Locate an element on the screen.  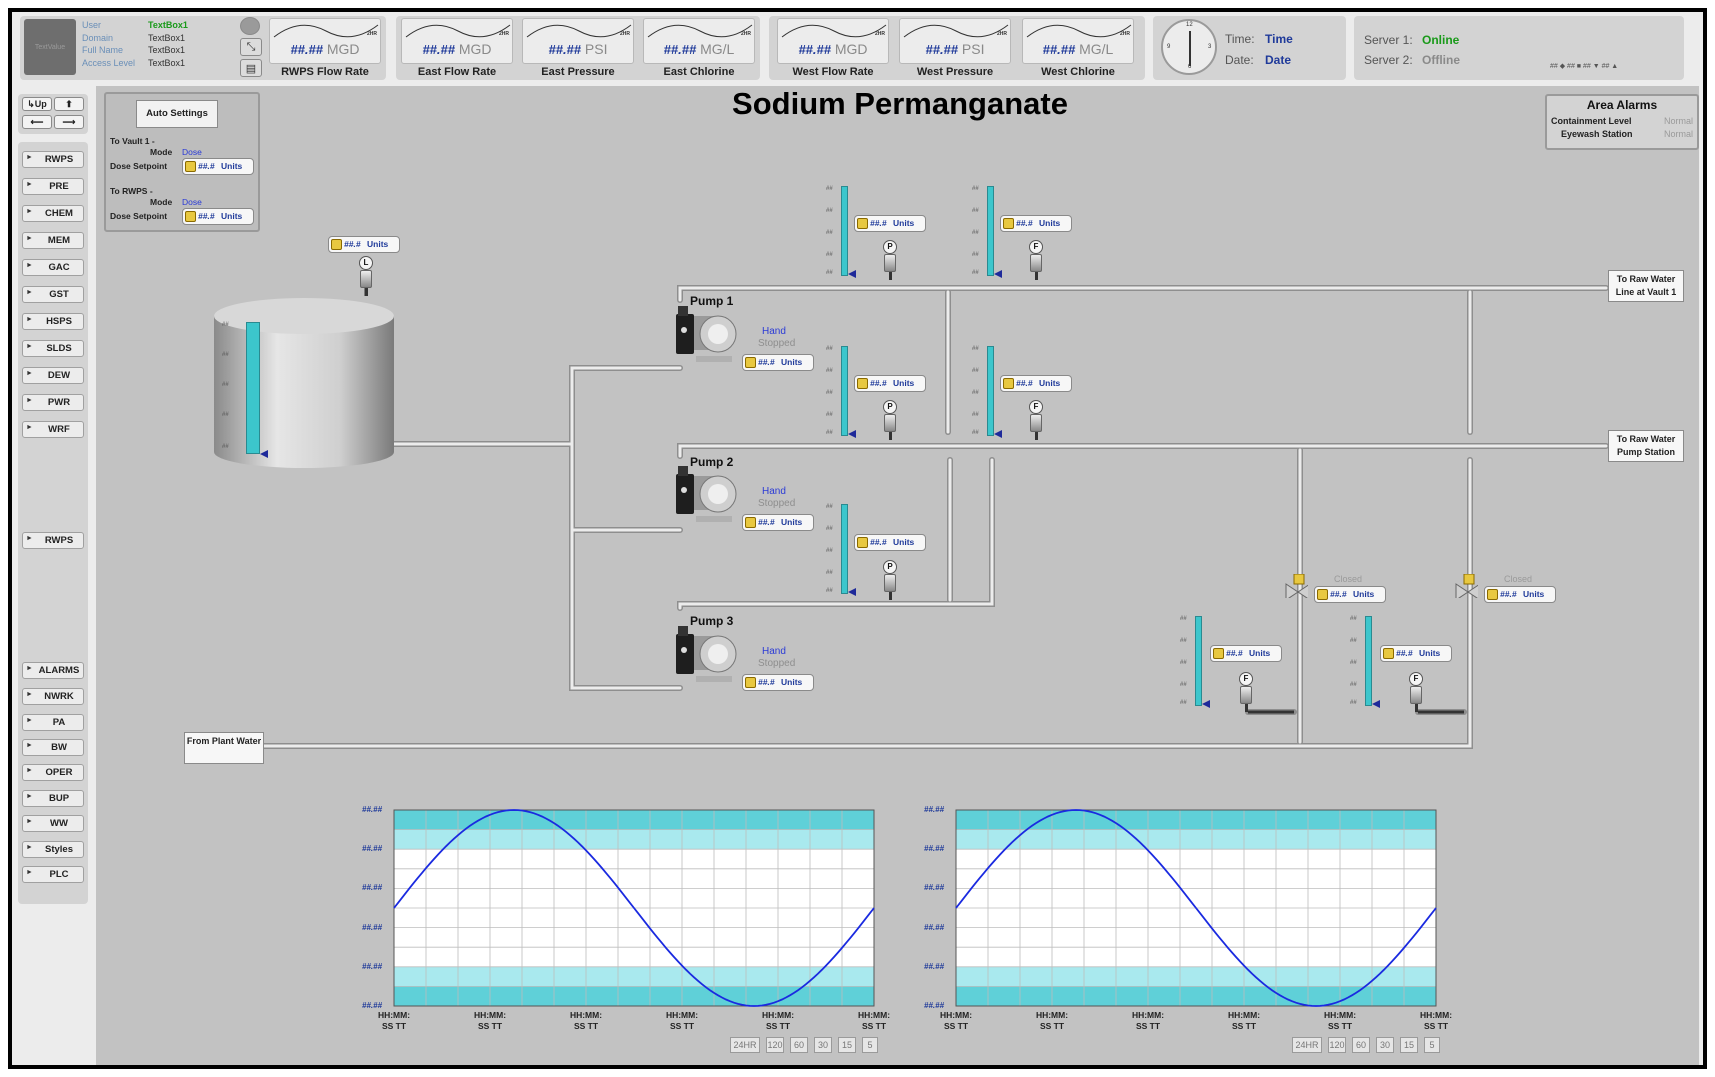
pump-3-speed-field: ##.# Units is located at coordinates (778, 682).